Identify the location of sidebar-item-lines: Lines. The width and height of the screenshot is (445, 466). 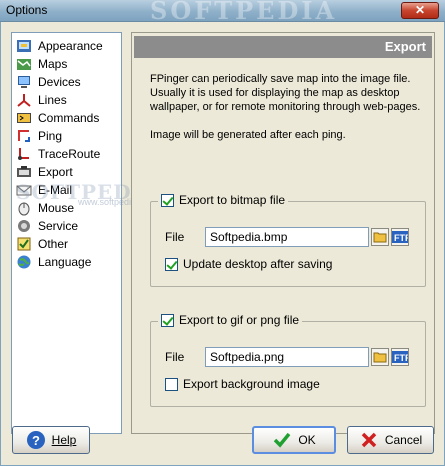
(66, 100).